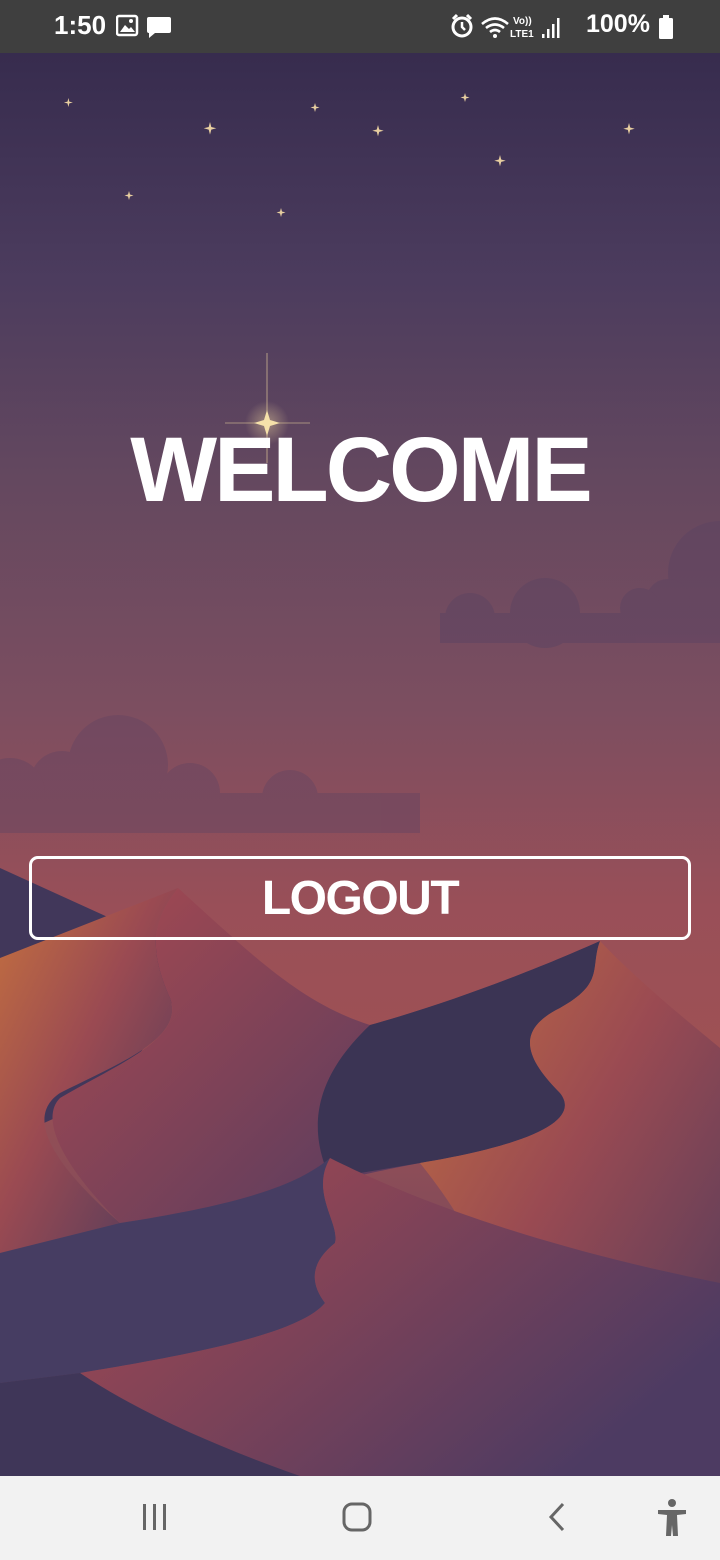 This screenshot has height=1560, width=720. I want to click on recent-apps-icon, so click(155, 1517).